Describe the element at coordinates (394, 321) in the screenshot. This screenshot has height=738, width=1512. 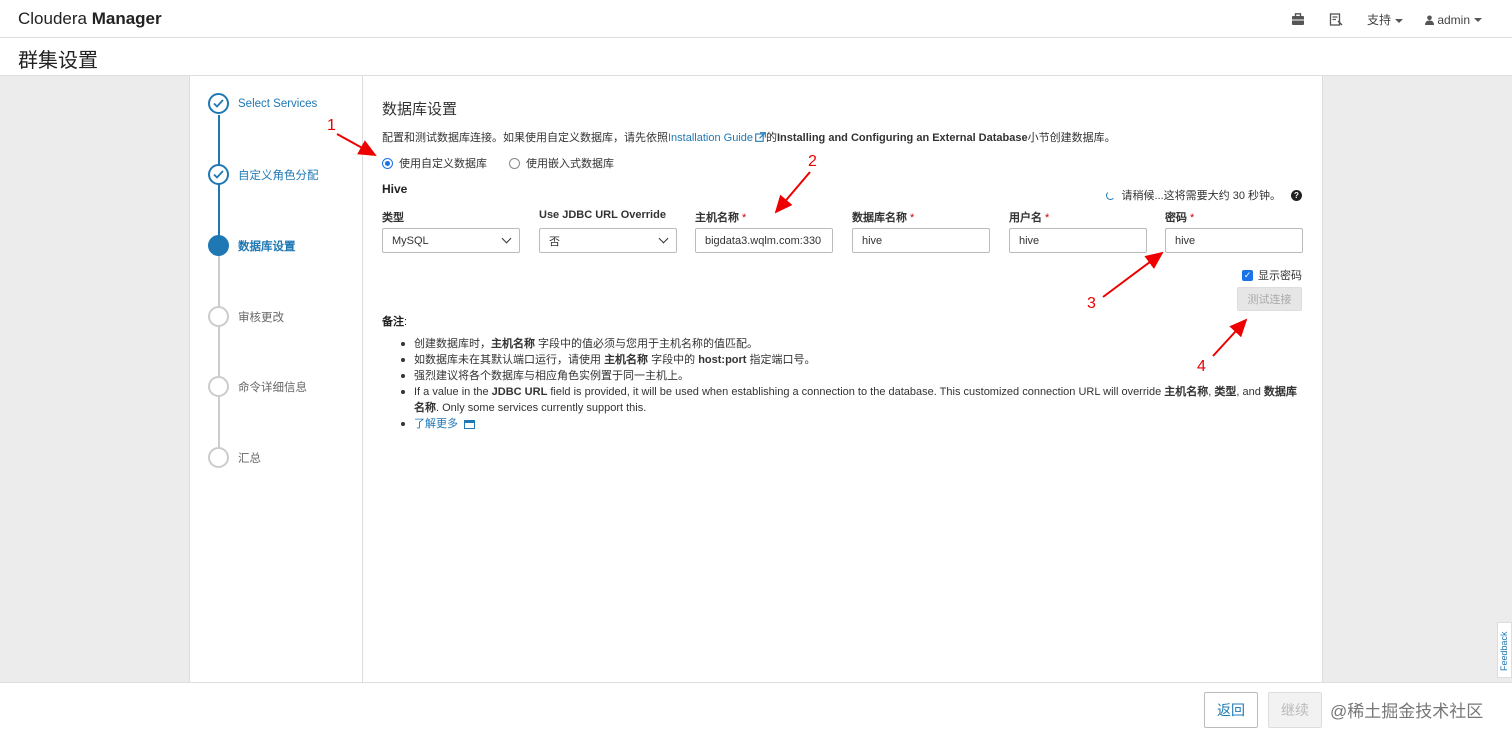
I see `notes-title: 备注:` at that location.